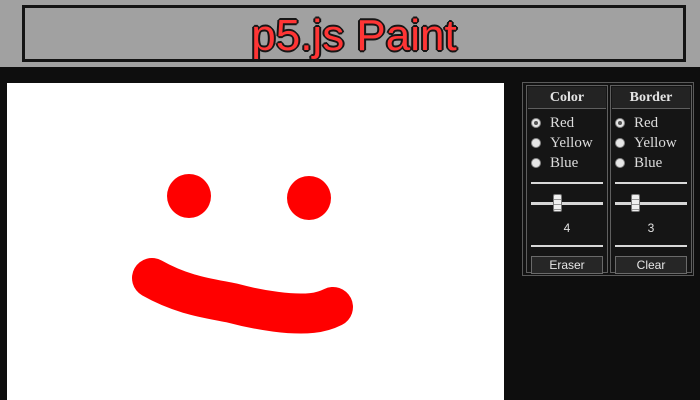  I want to click on app-title: p5.js Paint, so click(354, 35).